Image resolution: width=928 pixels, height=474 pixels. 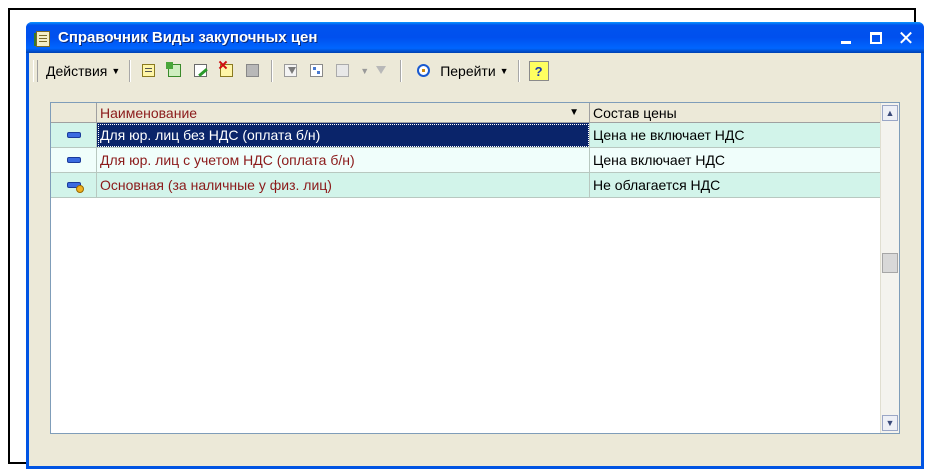 I want to click on actions-label: Действия, so click(x=77, y=71).